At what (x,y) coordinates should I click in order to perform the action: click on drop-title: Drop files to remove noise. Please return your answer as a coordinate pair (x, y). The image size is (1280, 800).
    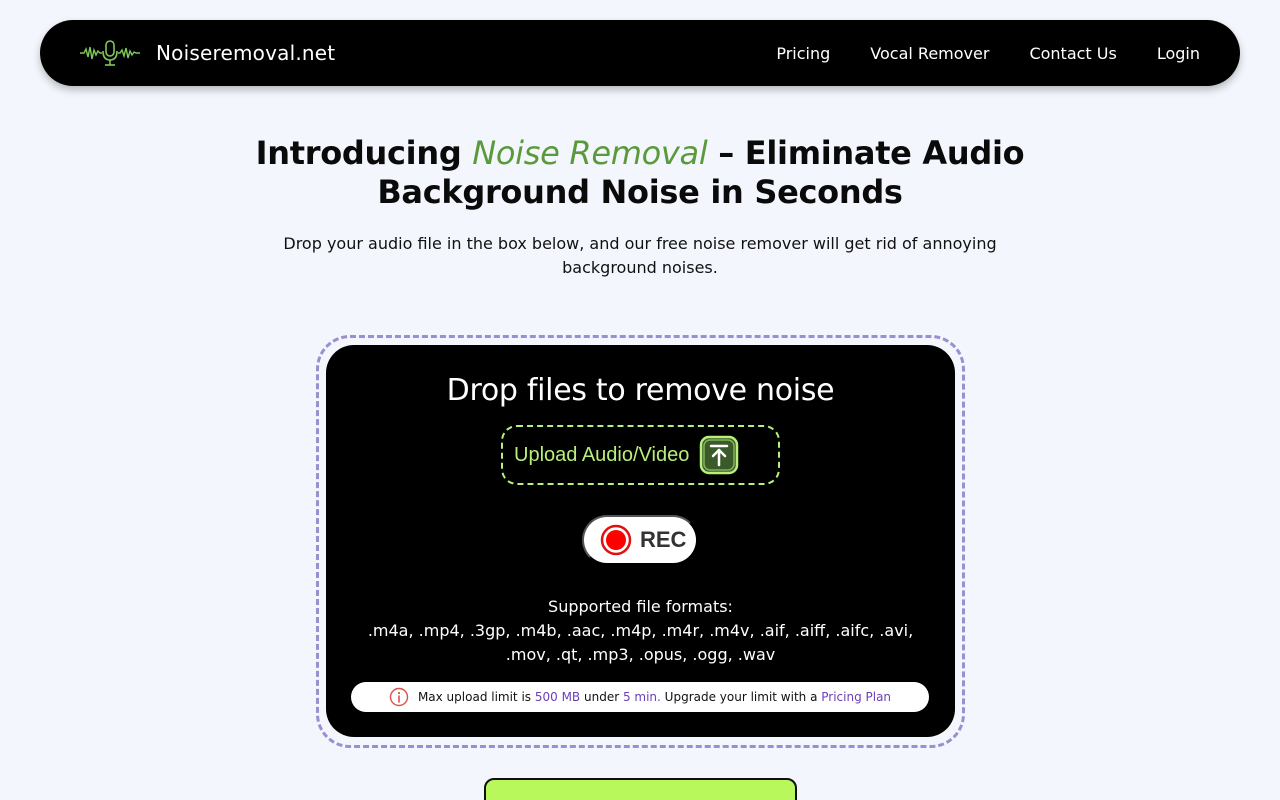
    Looking at the image, I should click on (640, 390).